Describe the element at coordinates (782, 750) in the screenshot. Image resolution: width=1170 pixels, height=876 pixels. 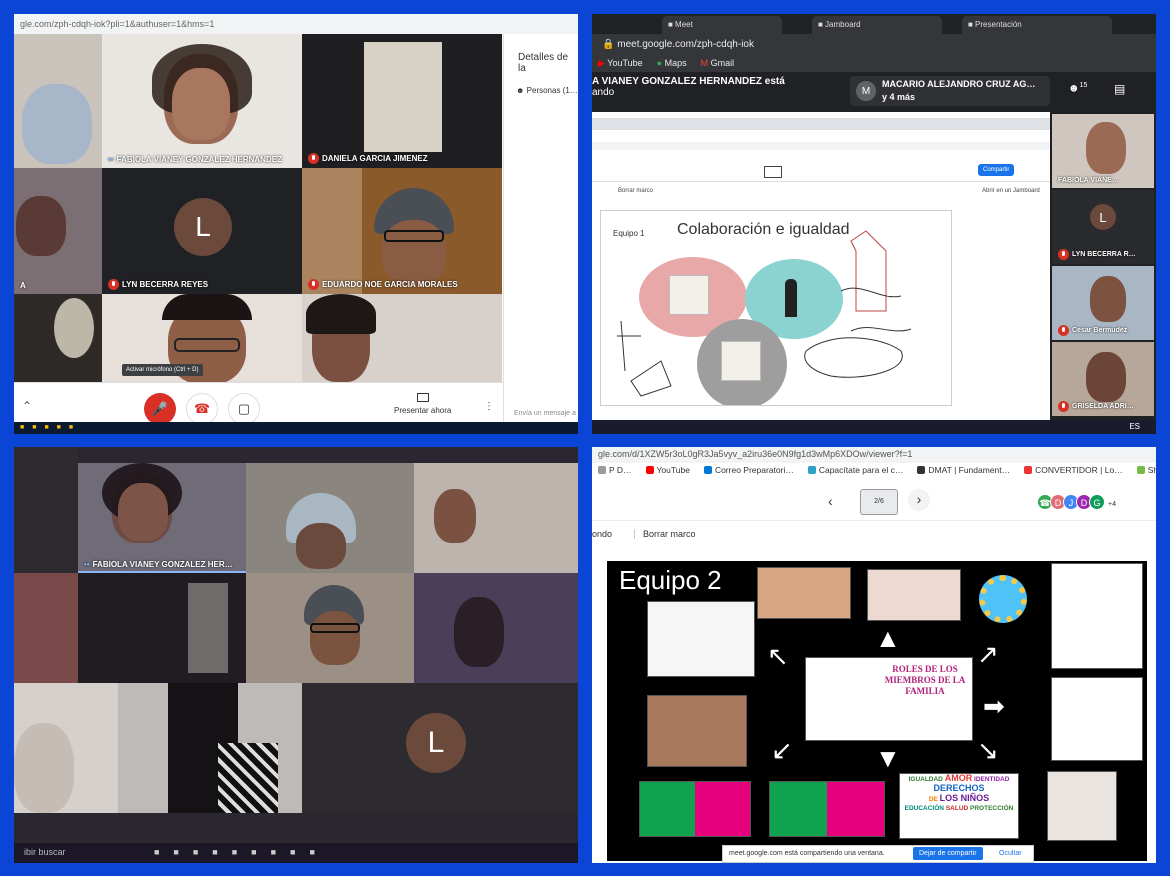
I see `arrow-downleft-icon: ↙` at that location.